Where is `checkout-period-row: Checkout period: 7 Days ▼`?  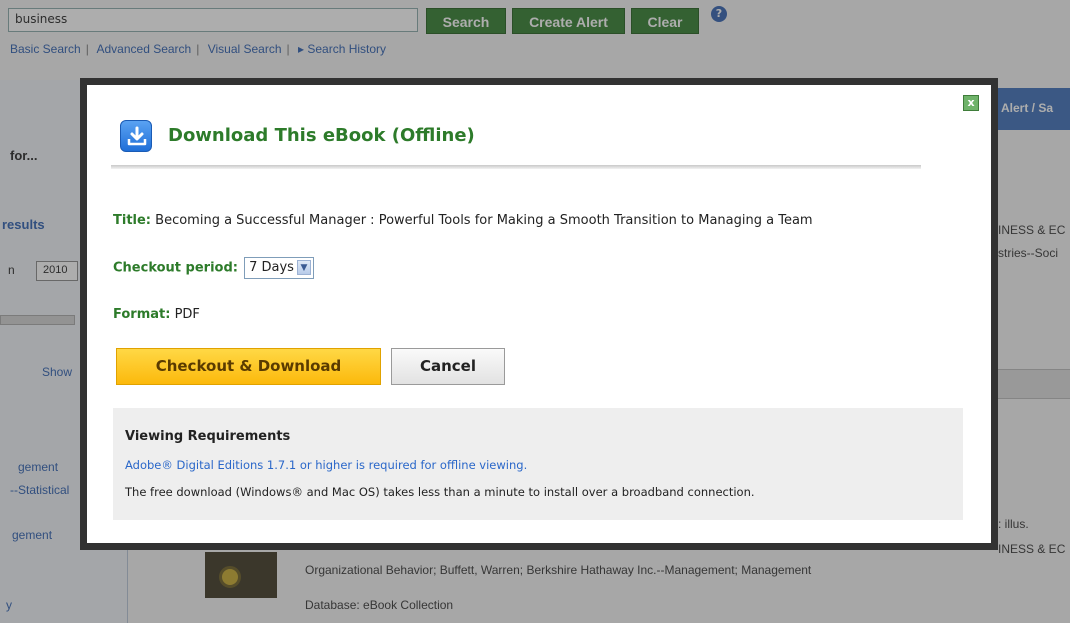
checkout-period-row: Checkout period: 7 Days ▼ is located at coordinates (213, 268).